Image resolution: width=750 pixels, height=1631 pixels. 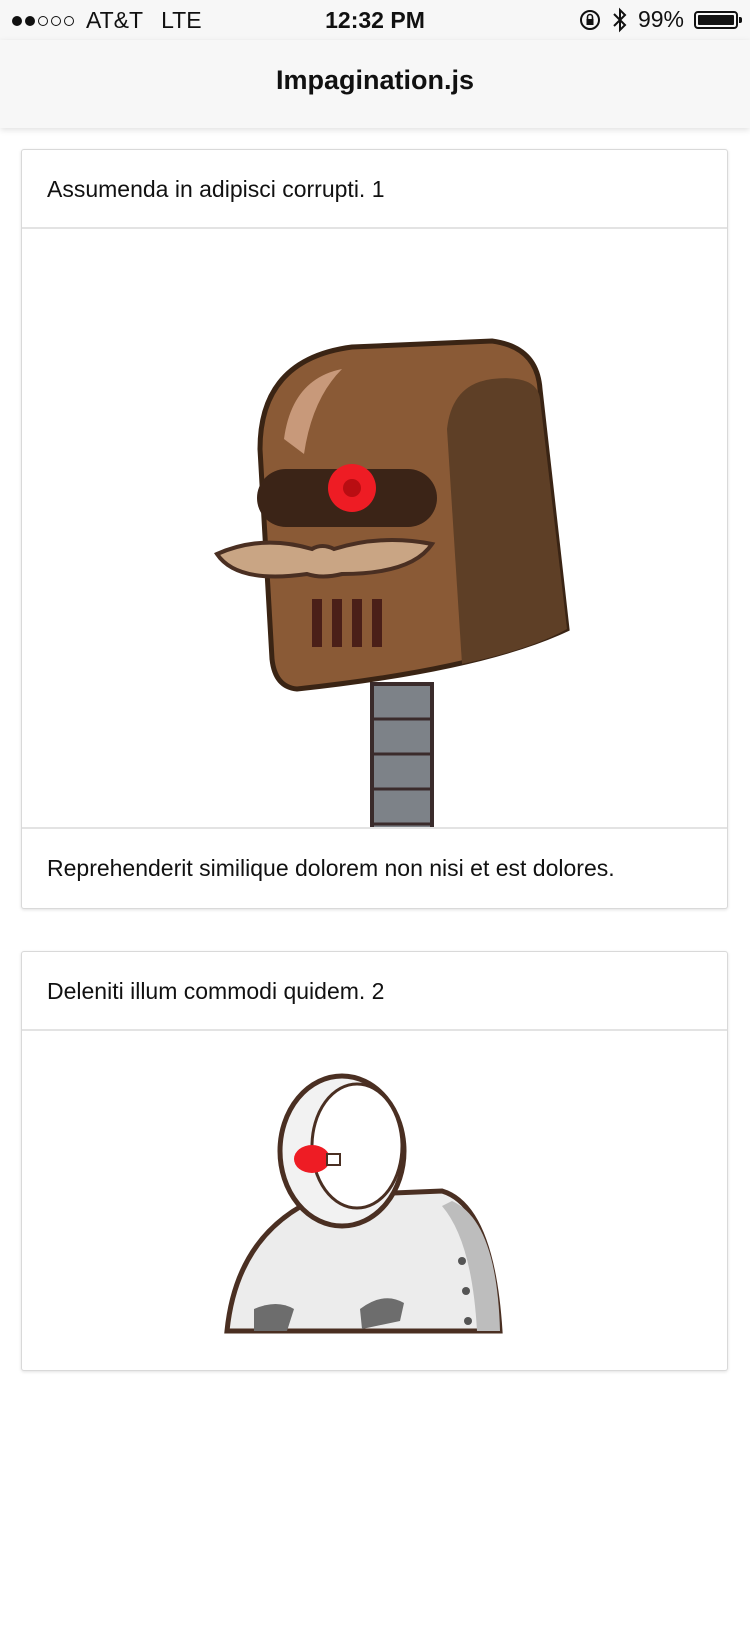 I want to click on rotation-lock-icon, so click(x=589, y=19).